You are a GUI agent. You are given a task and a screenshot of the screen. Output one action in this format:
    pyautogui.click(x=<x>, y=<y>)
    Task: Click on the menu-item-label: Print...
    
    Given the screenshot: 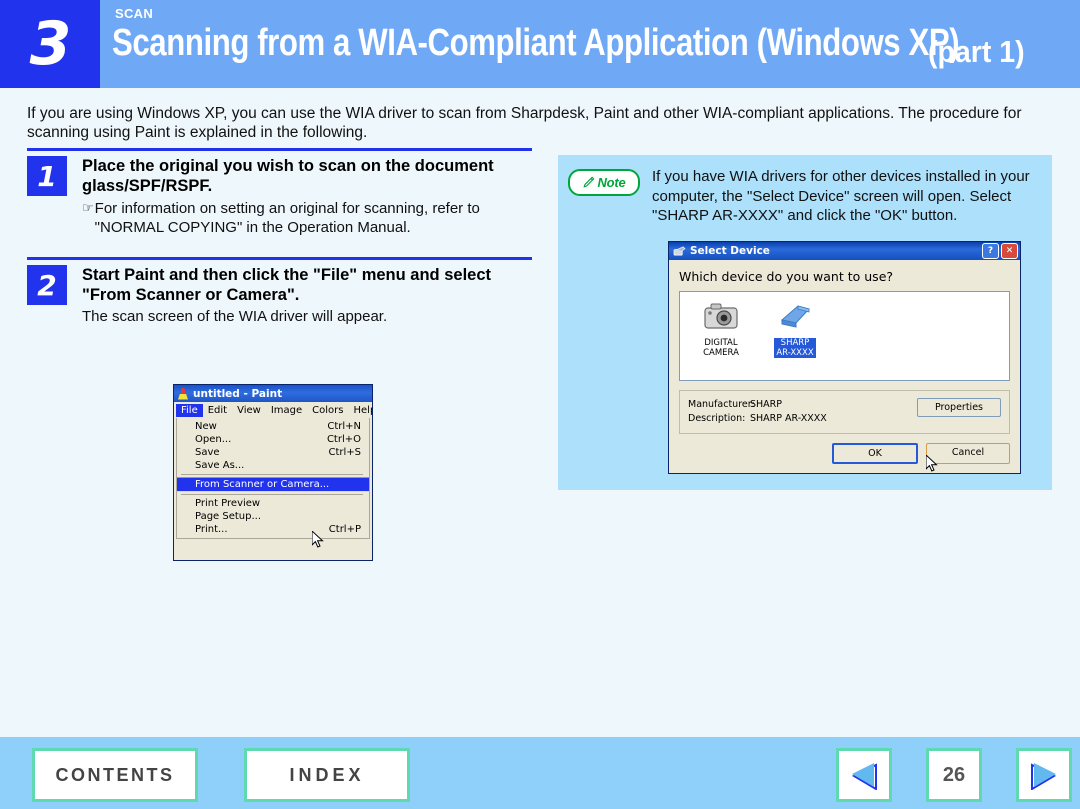 What is the action you would take?
    pyautogui.click(x=211, y=529)
    